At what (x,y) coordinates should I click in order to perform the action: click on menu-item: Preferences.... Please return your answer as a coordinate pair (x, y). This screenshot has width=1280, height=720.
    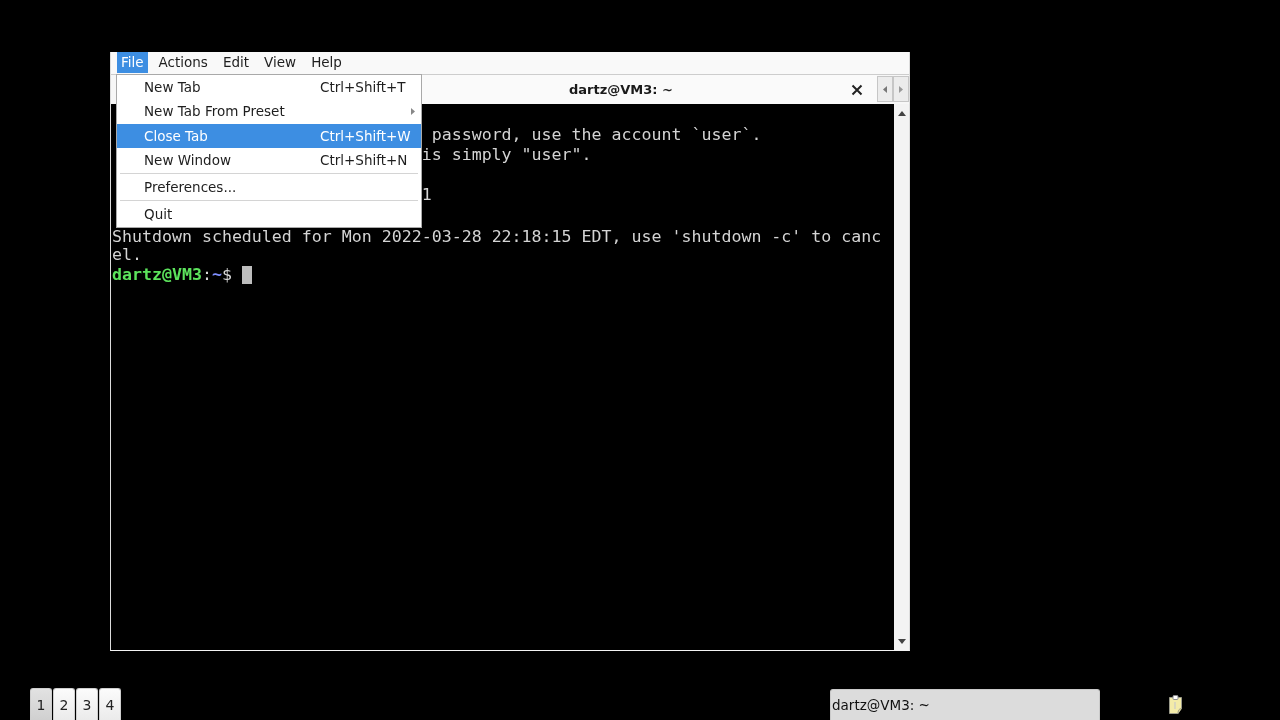
    Looking at the image, I should click on (269, 187).